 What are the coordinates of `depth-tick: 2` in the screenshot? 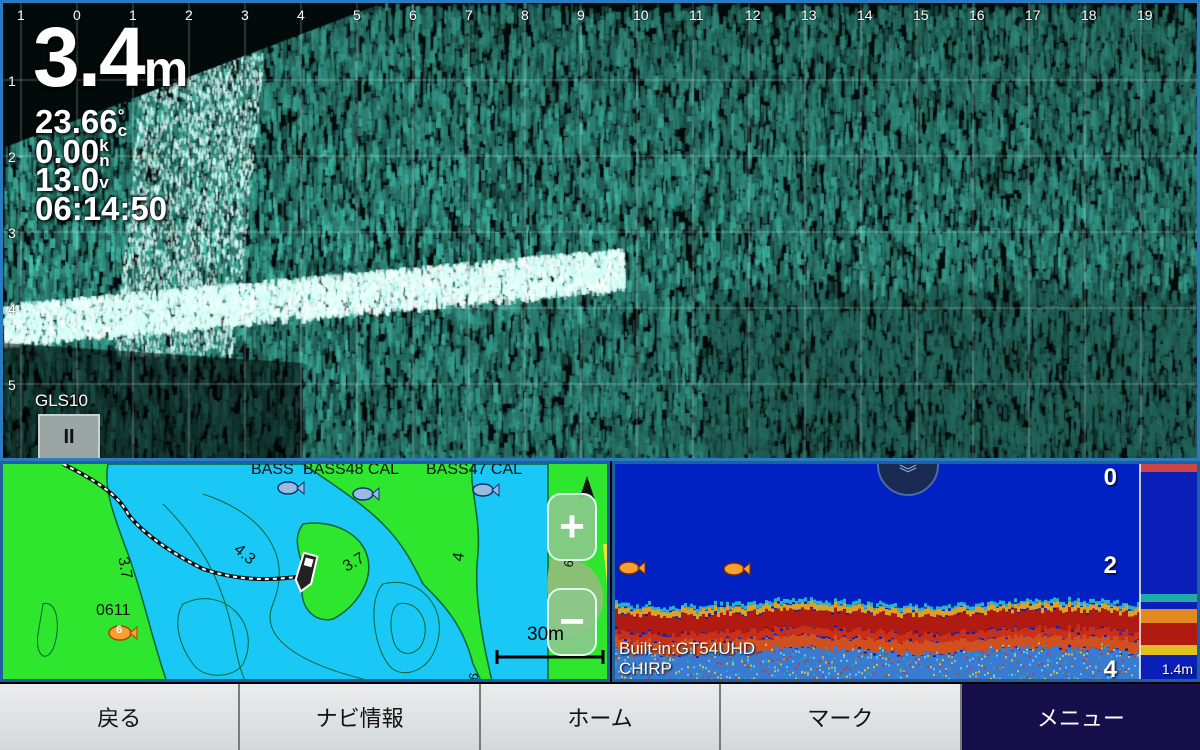 It's located at (1110, 565).